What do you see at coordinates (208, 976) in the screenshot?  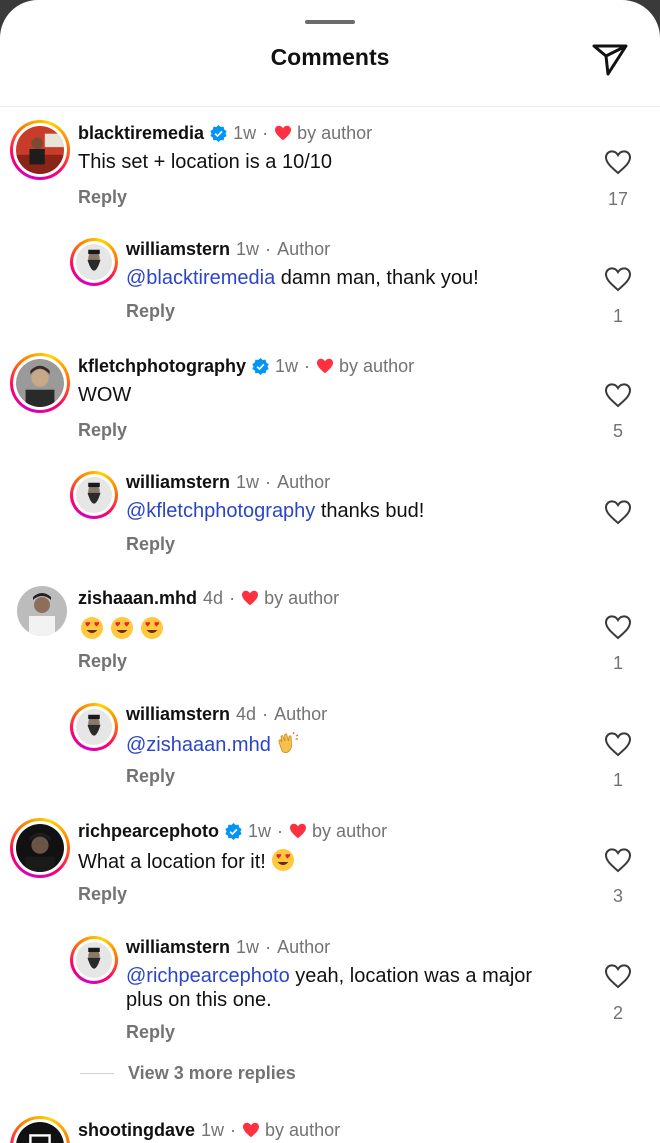 I see `mention-link: @richpearcephoto` at bounding box center [208, 976].